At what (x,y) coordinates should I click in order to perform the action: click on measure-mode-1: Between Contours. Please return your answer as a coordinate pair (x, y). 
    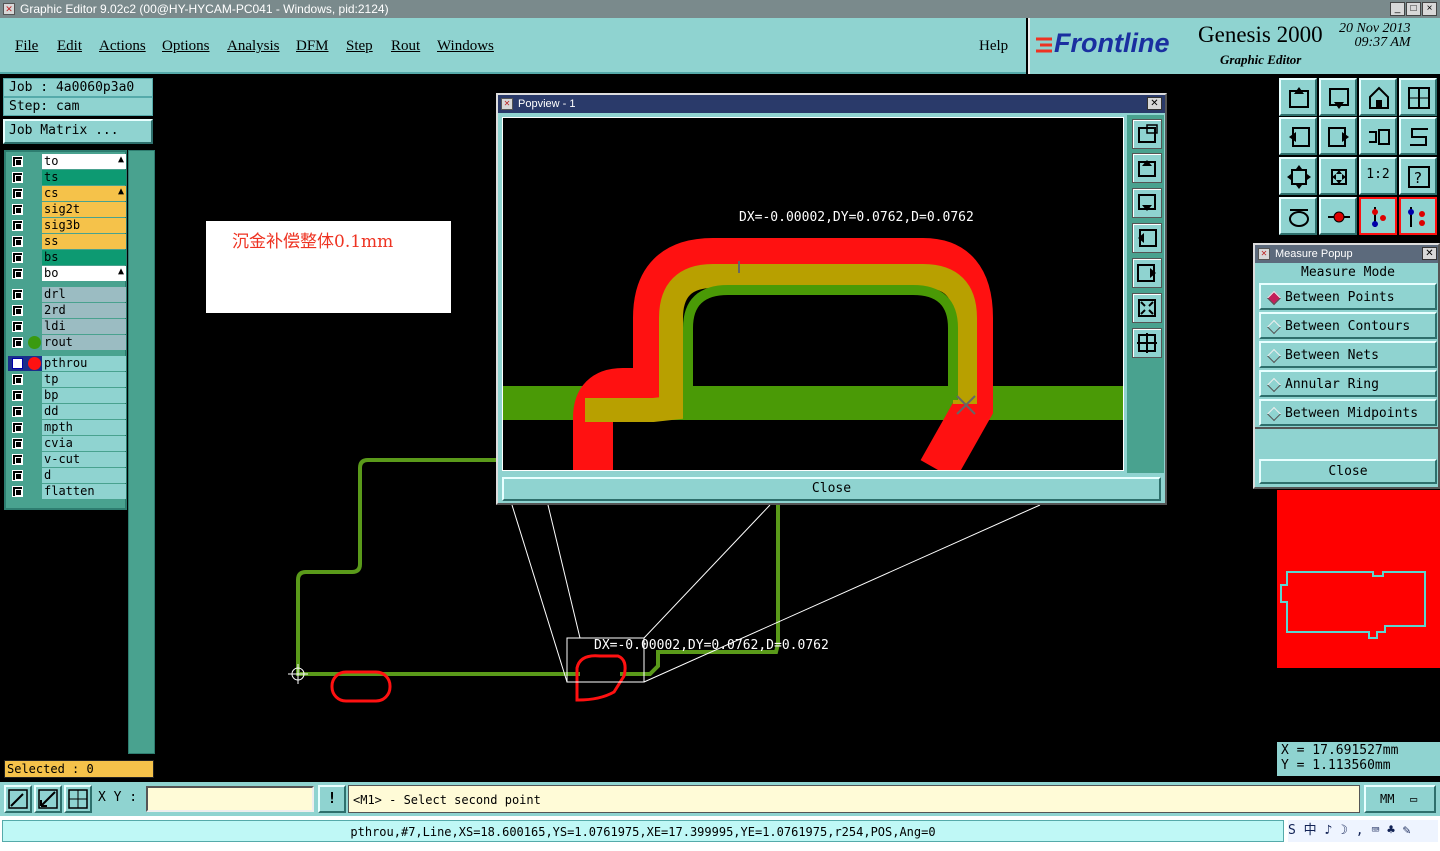
    Looking at the image, I should click on (1348, 325).